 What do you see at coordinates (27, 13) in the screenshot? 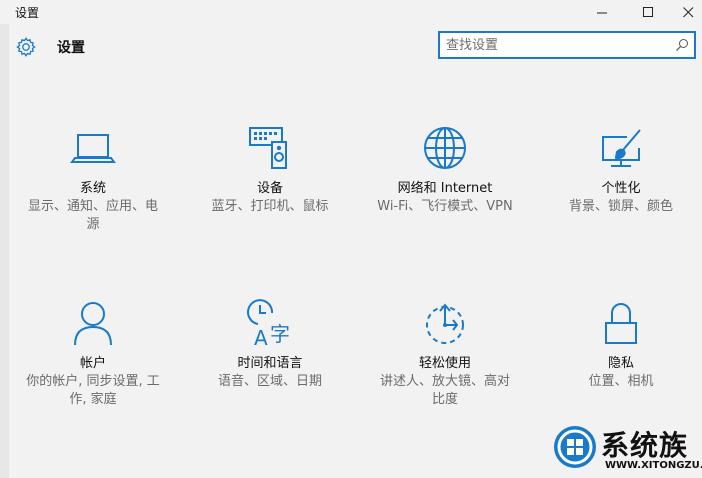
I see `window-title: 设置` at bounding box center [27, 13].